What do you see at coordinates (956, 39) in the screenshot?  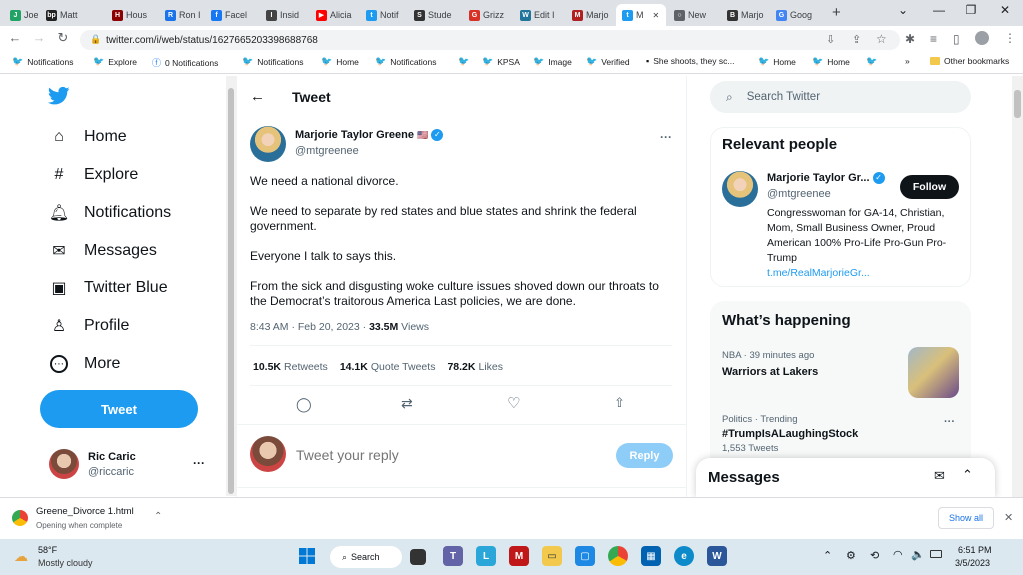 I see `side-panel-icon: ▯` at bounding box center [956, 39].